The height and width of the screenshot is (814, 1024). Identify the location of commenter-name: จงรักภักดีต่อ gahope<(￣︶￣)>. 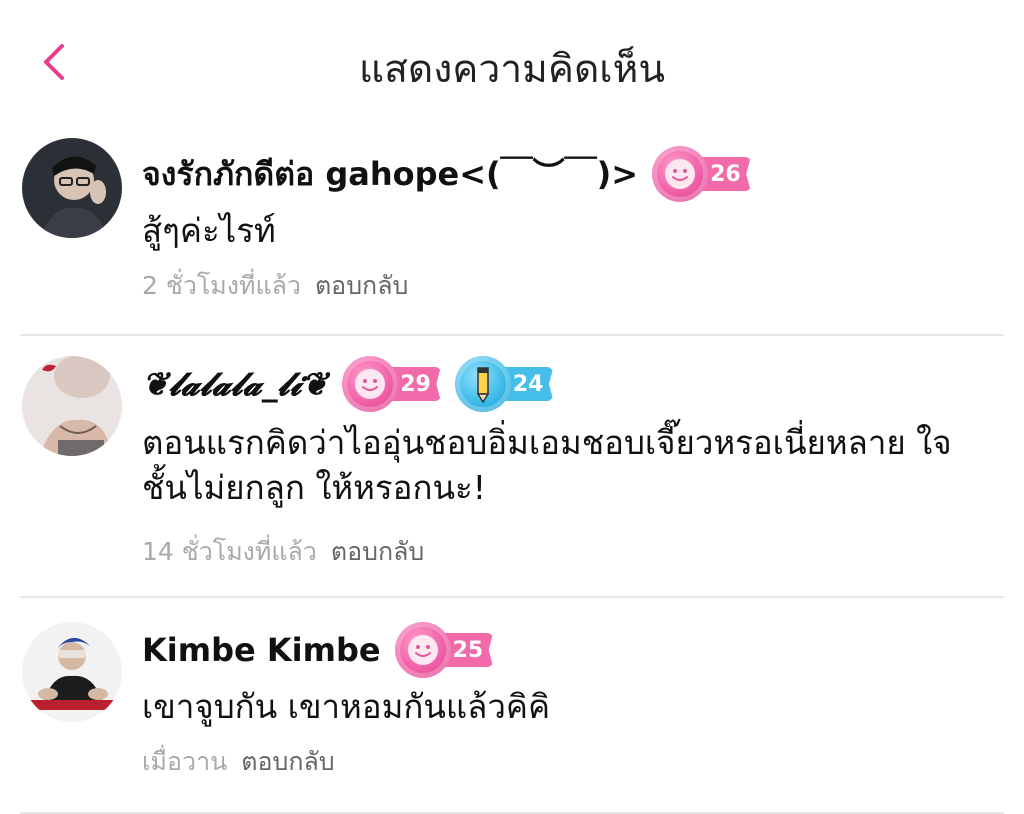
(390, 174).